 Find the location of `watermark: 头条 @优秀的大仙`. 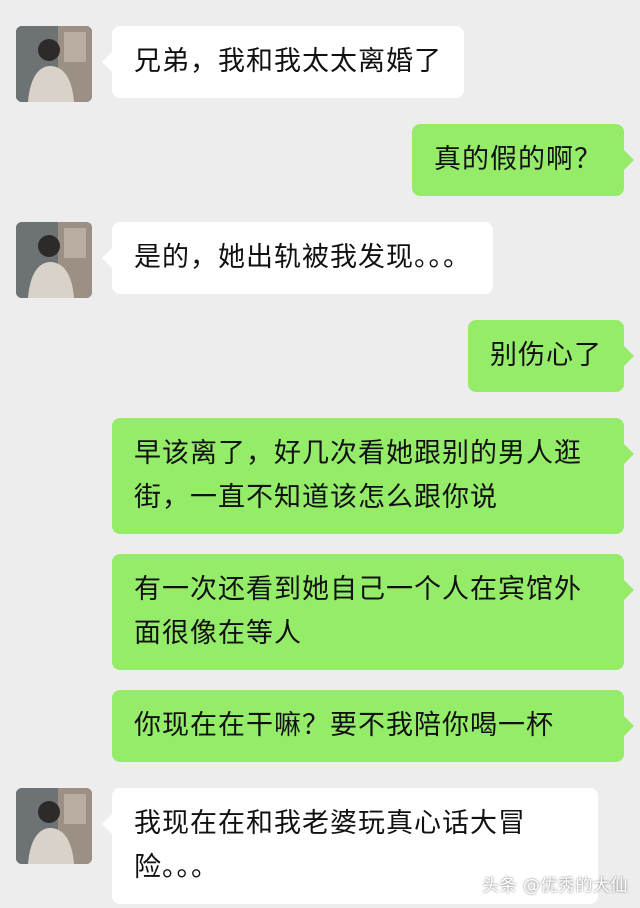

watermark: 头条 @优秀的大仙 is located at coordinates (555, 886).